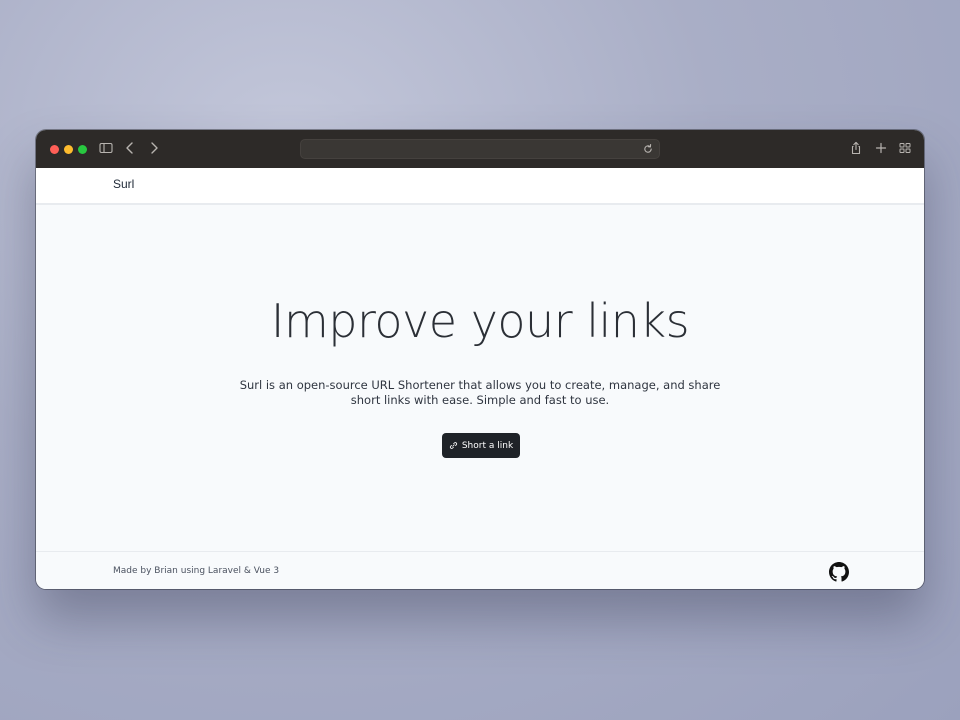 This screenshot has height=720, width=960. I want to click on github-icon, so click(839, 572).